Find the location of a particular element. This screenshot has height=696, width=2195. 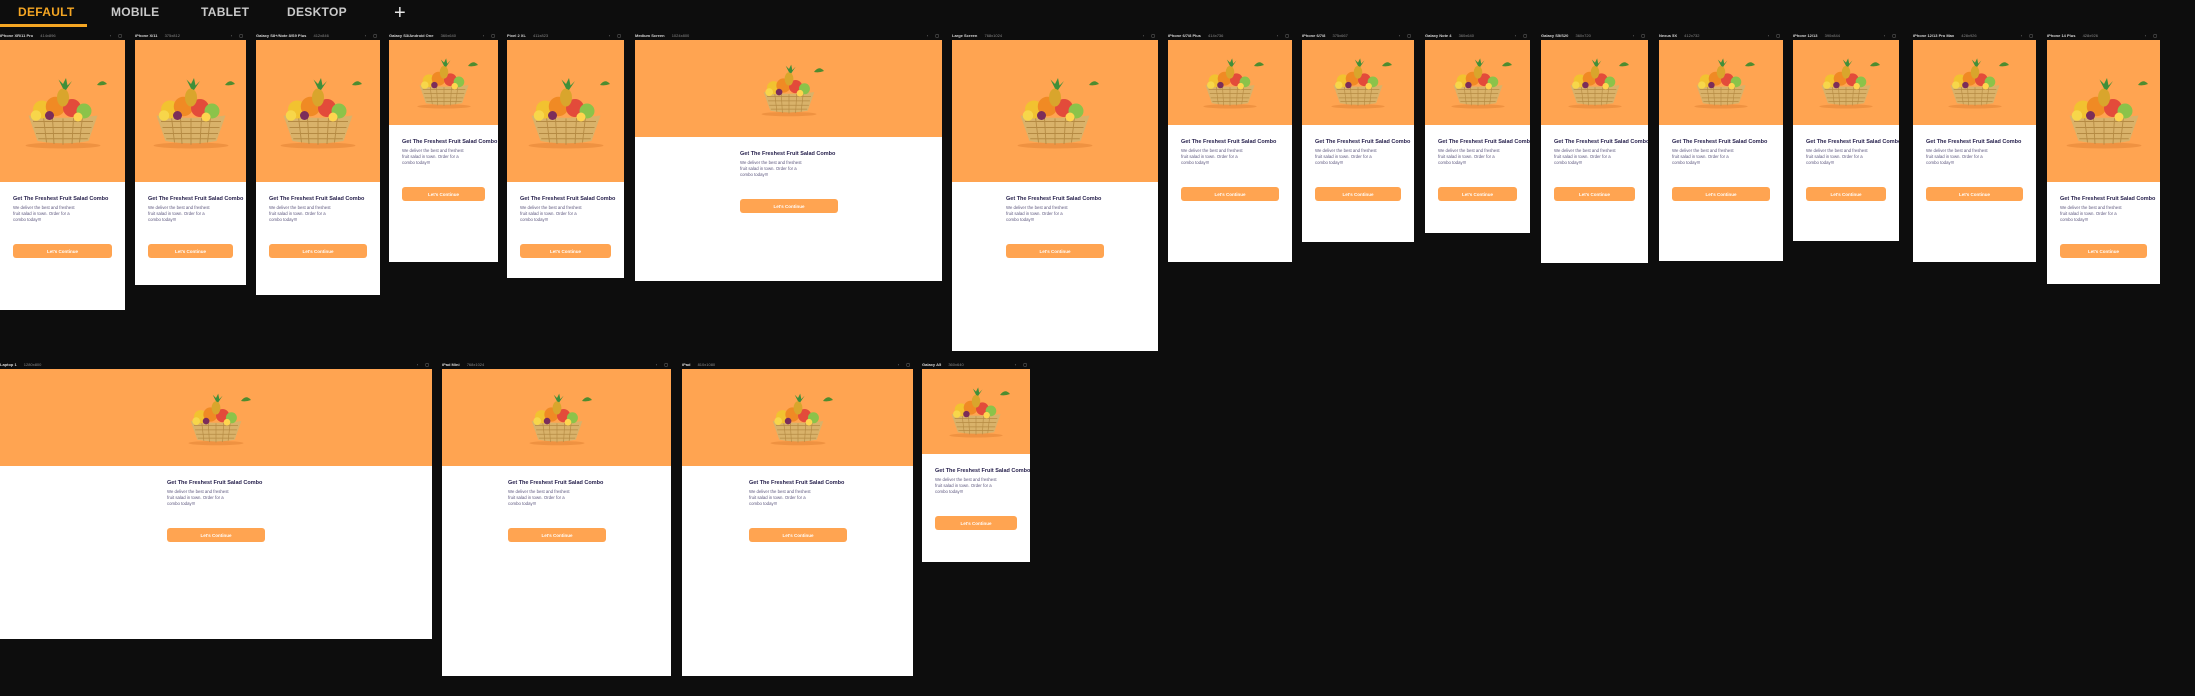

add-tab-button: + is located at coordinates (400, 13).